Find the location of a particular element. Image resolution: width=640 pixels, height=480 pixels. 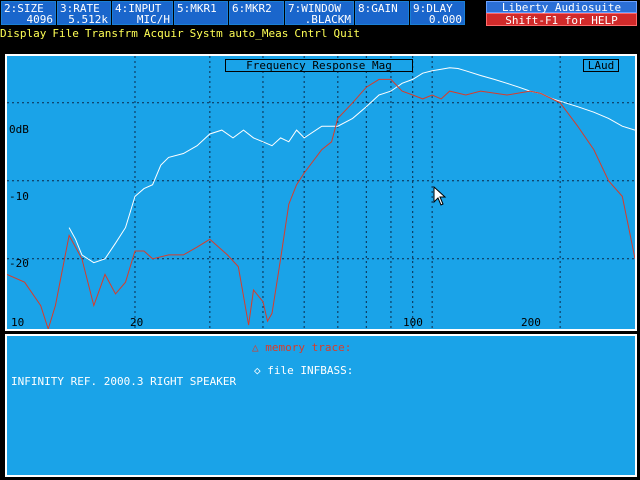

fkey-mkr1: 5:MKR1 is located at coordinates (201, 13).